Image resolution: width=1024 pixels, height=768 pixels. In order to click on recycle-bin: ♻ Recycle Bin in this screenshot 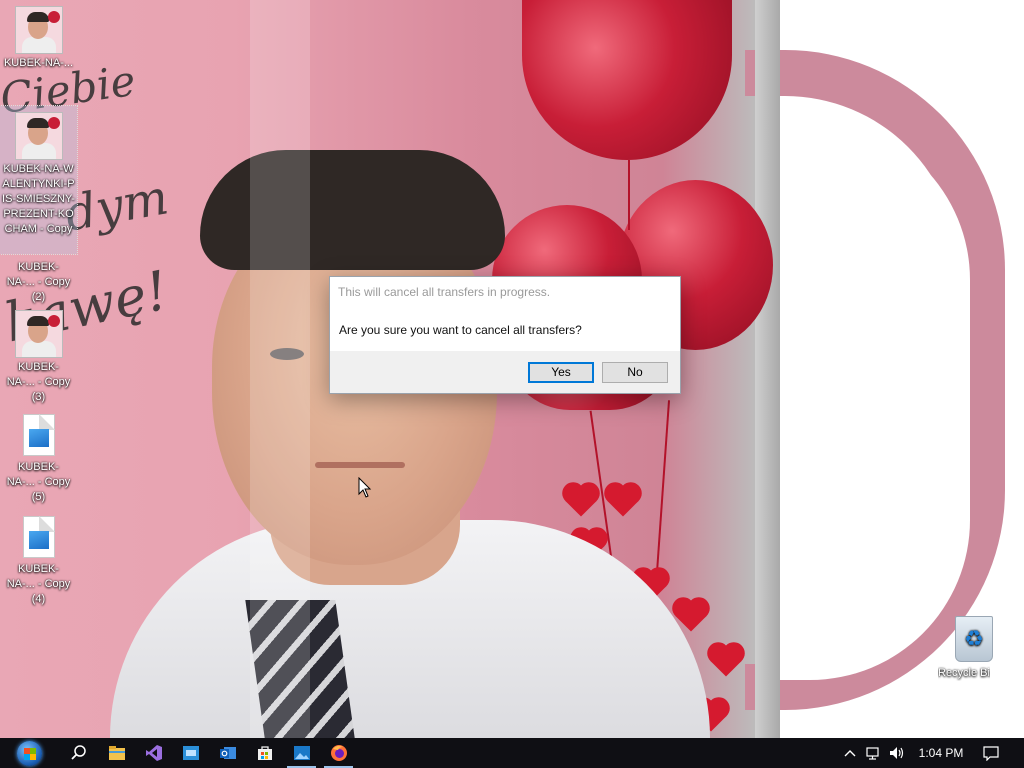, I will do `click(974, 645)`.